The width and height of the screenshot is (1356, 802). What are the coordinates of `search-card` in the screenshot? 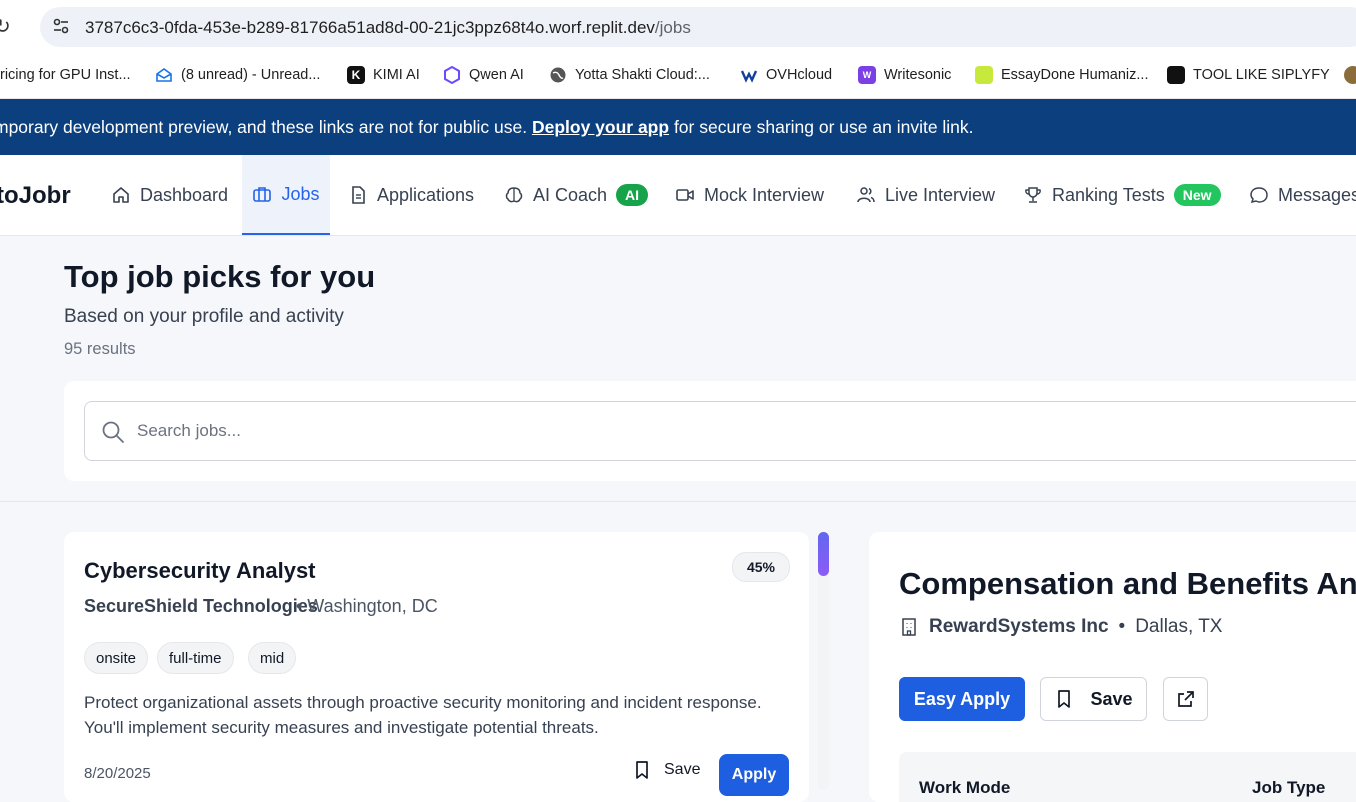 It's located at (710, 431).